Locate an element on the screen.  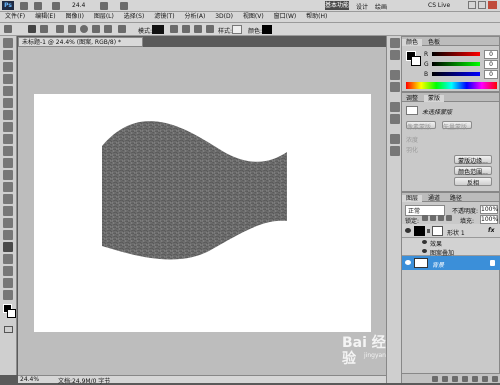
paint-workspace-button: 绘画 is located at coordinates (381, 6).